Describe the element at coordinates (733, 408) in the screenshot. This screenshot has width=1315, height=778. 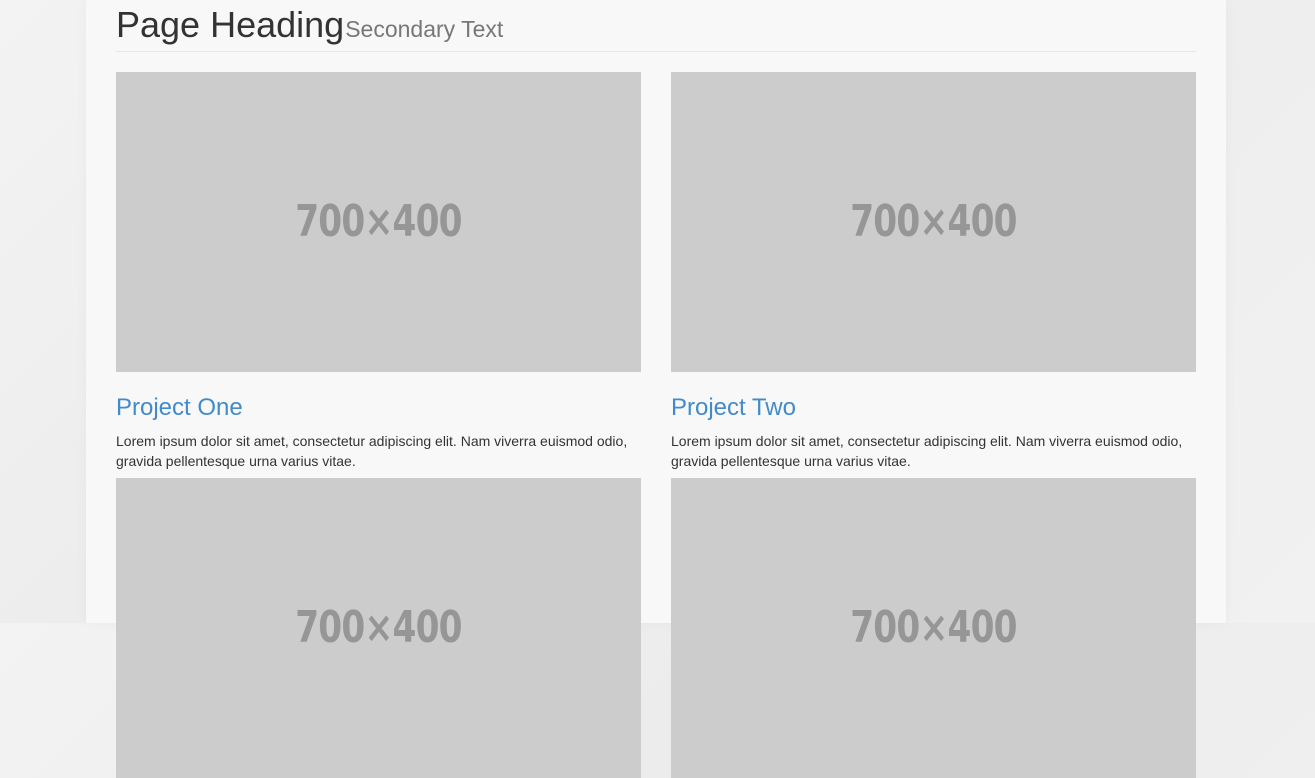
I see `project-two-link: Project Two` at that location.